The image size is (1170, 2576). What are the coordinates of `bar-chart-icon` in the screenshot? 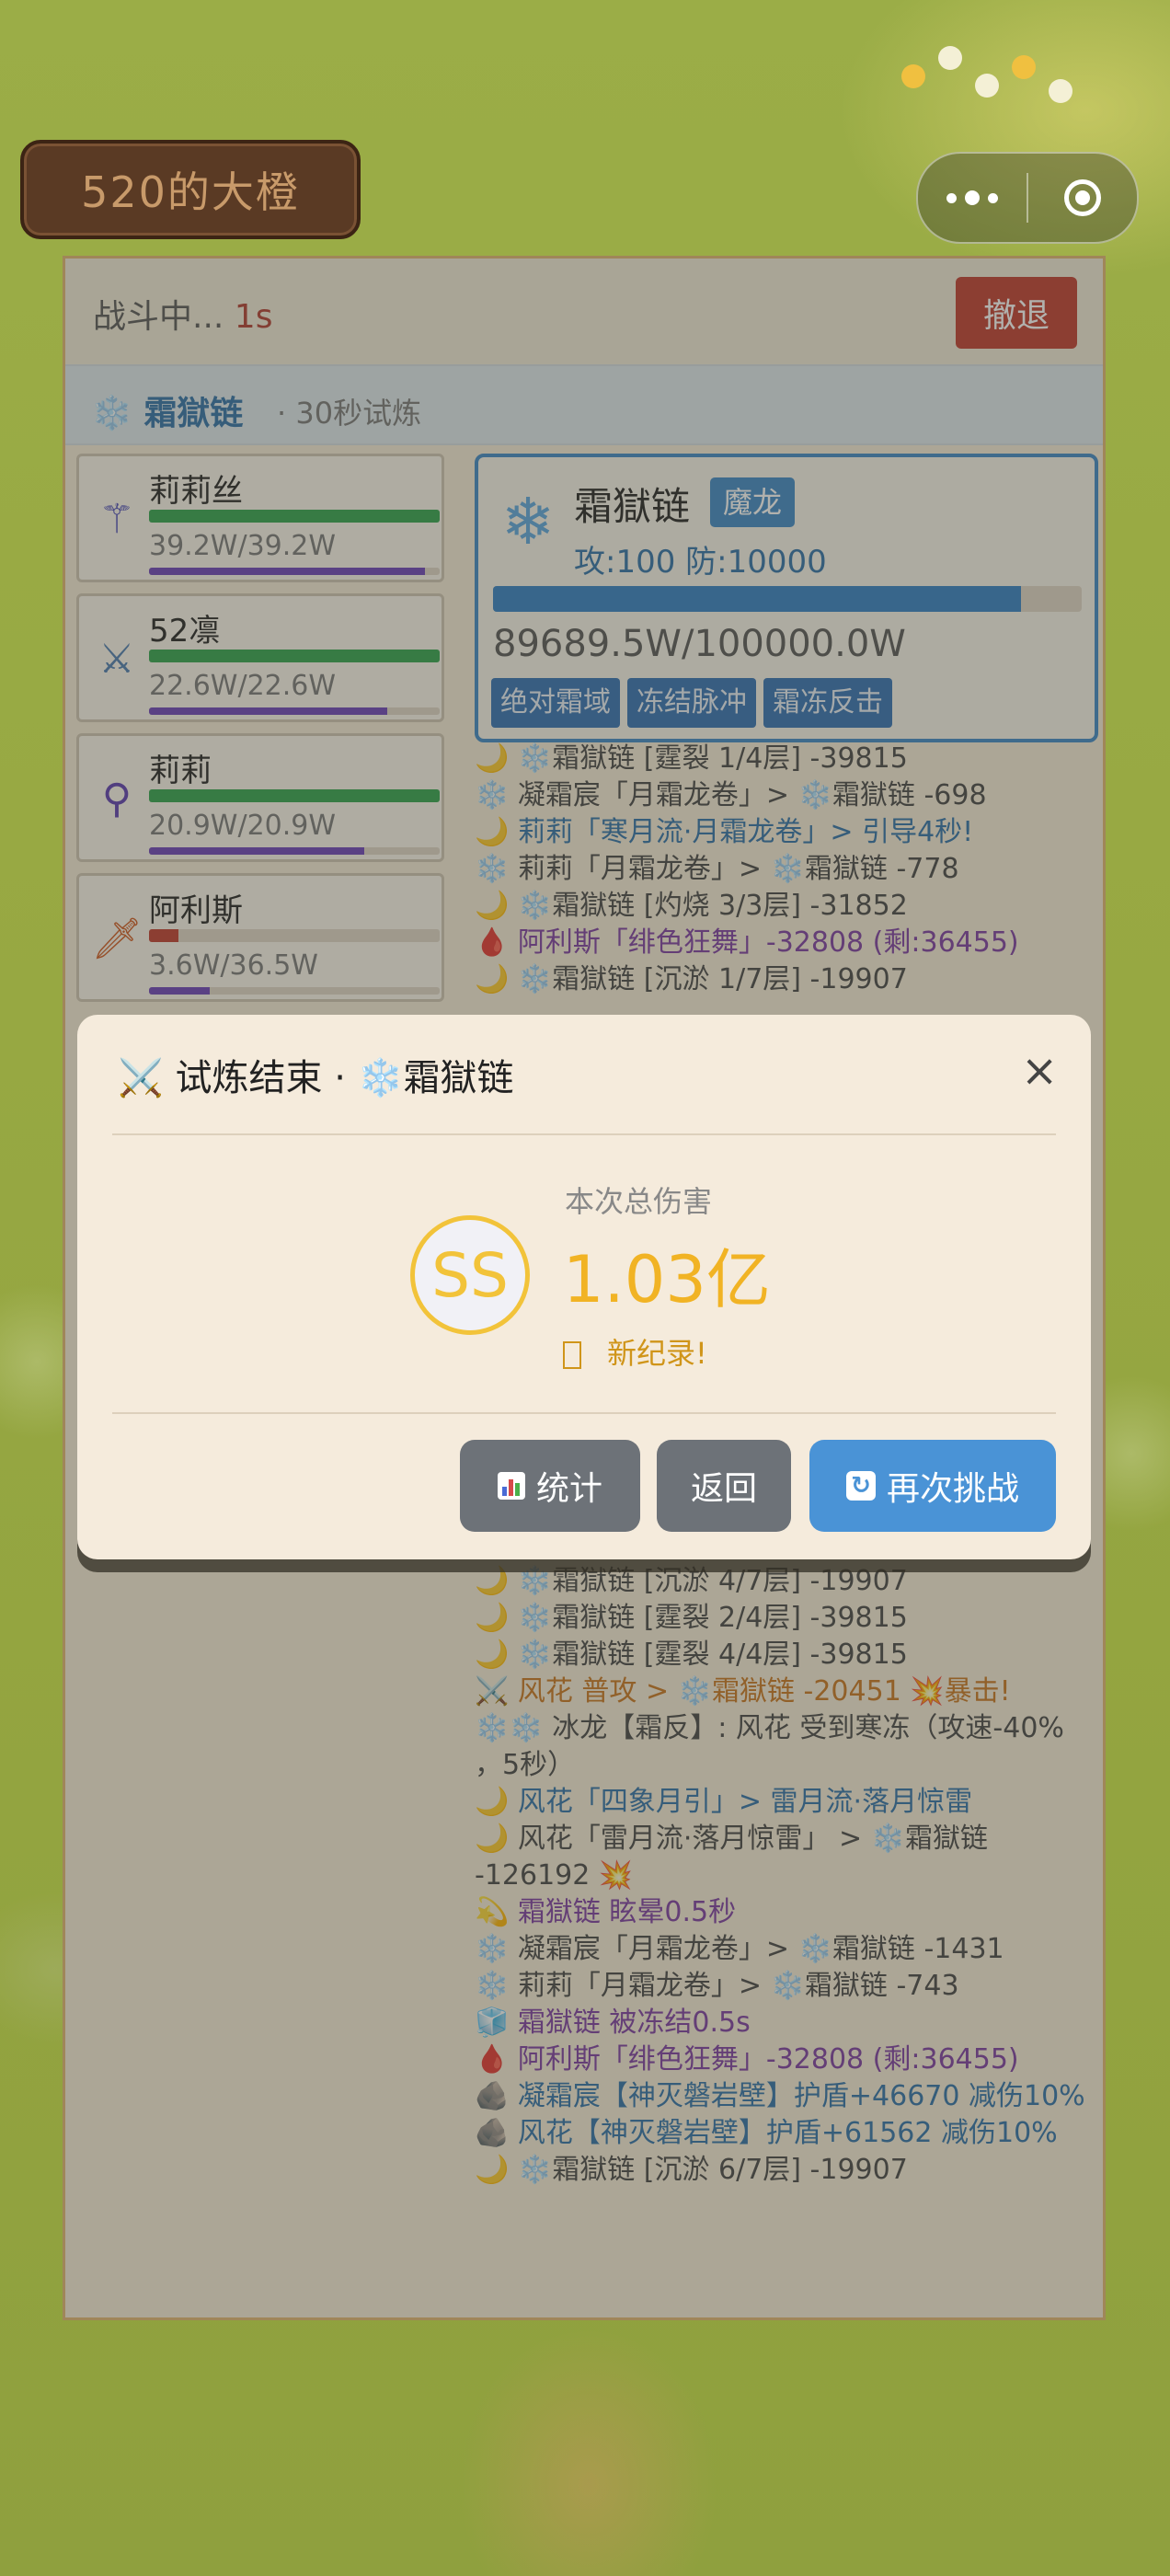 It's located at (511, 1486).